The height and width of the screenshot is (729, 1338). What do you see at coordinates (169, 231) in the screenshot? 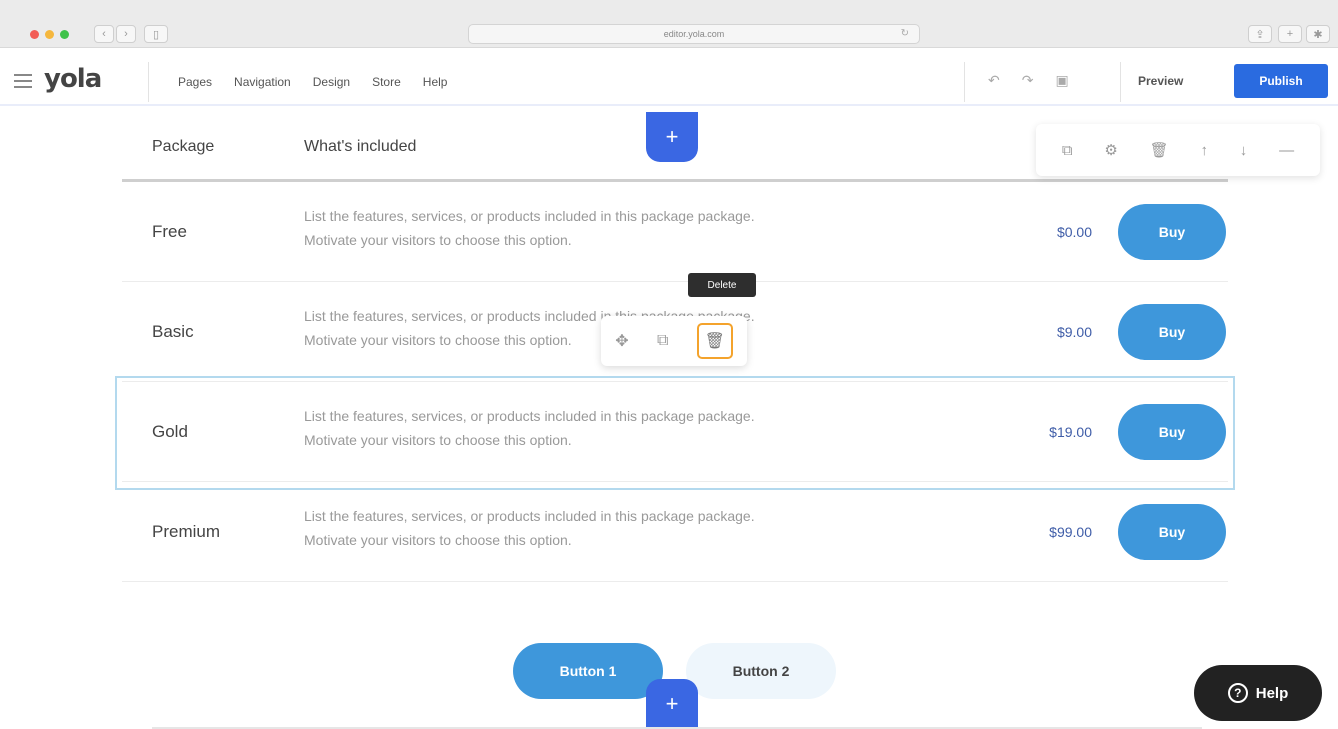
I see `package-name: Free` at bounding box center [169, 231].